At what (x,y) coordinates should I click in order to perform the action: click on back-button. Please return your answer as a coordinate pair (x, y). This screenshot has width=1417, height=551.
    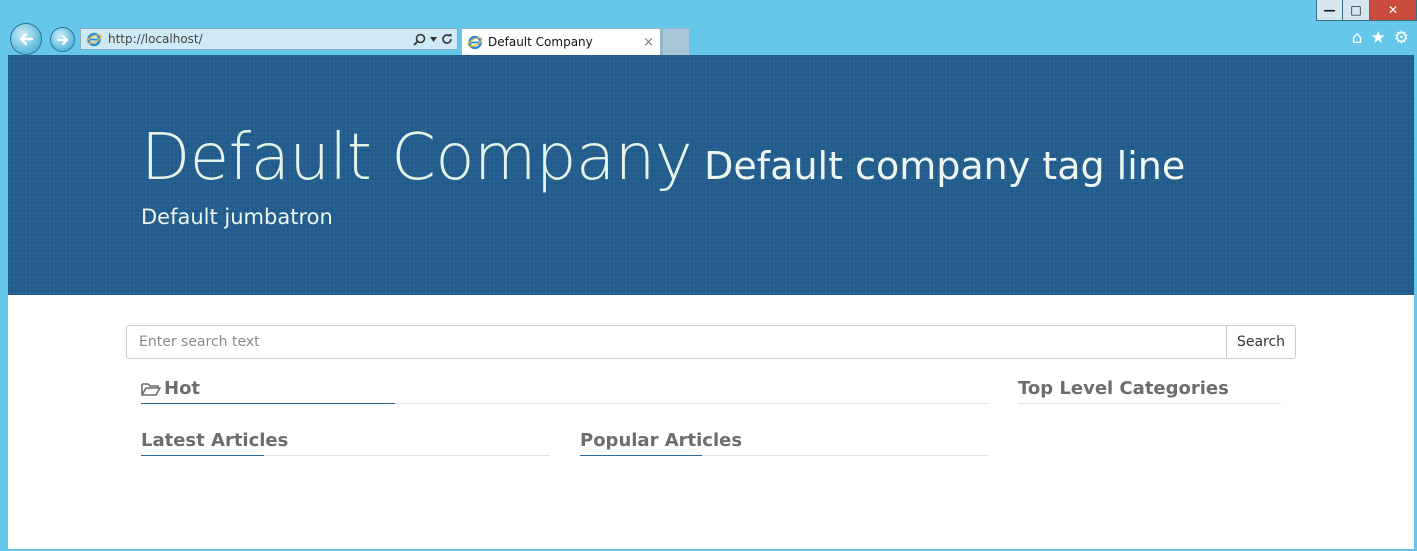
    Looking at the image, I should click on (26, 39).